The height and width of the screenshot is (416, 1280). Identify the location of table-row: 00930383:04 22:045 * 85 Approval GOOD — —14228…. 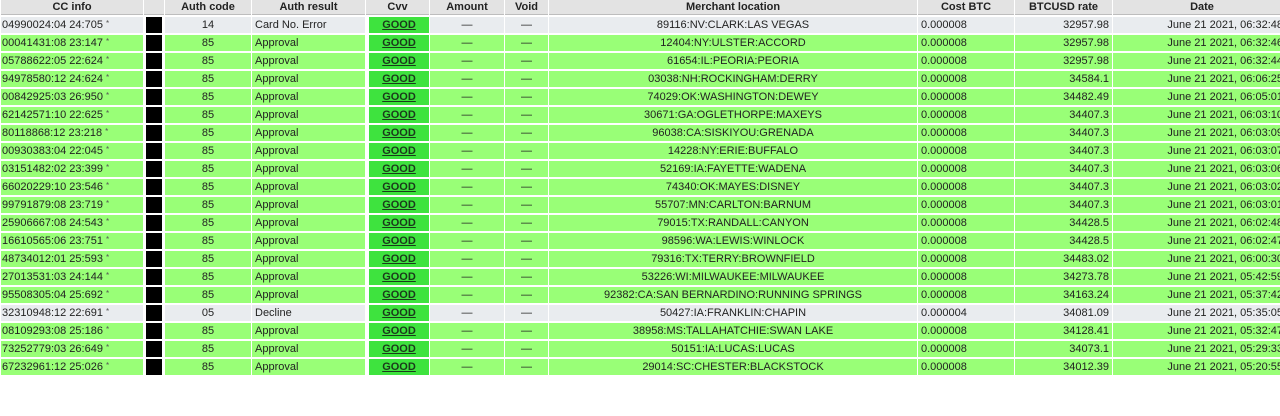
(640, 151).